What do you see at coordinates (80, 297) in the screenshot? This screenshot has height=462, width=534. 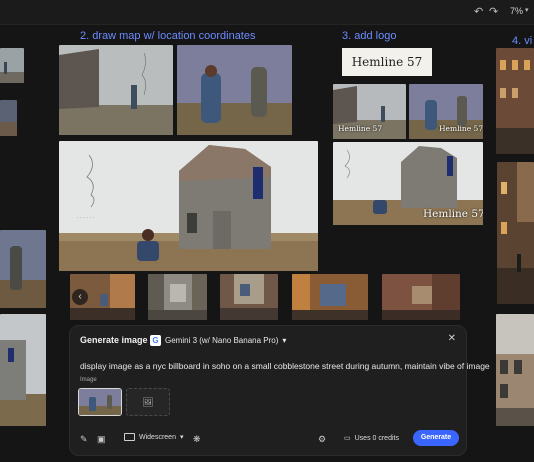 I see `chevron-left-icon: ‹` at bounding box center [80, 297].